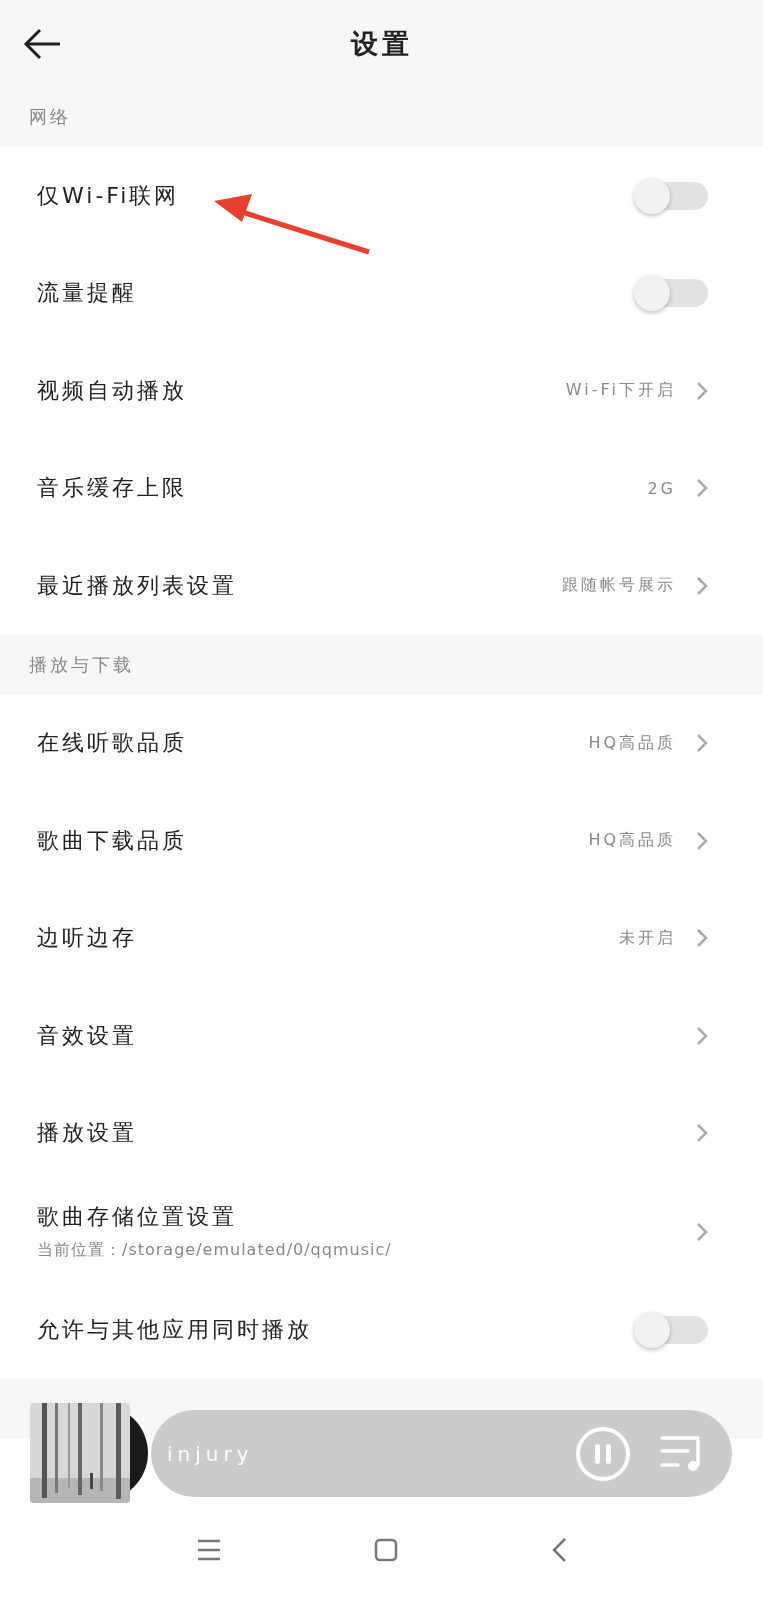 This screenshot has height=1600, width=763. I want to click on row-label: 在线听歌品质, so click(112, 743).